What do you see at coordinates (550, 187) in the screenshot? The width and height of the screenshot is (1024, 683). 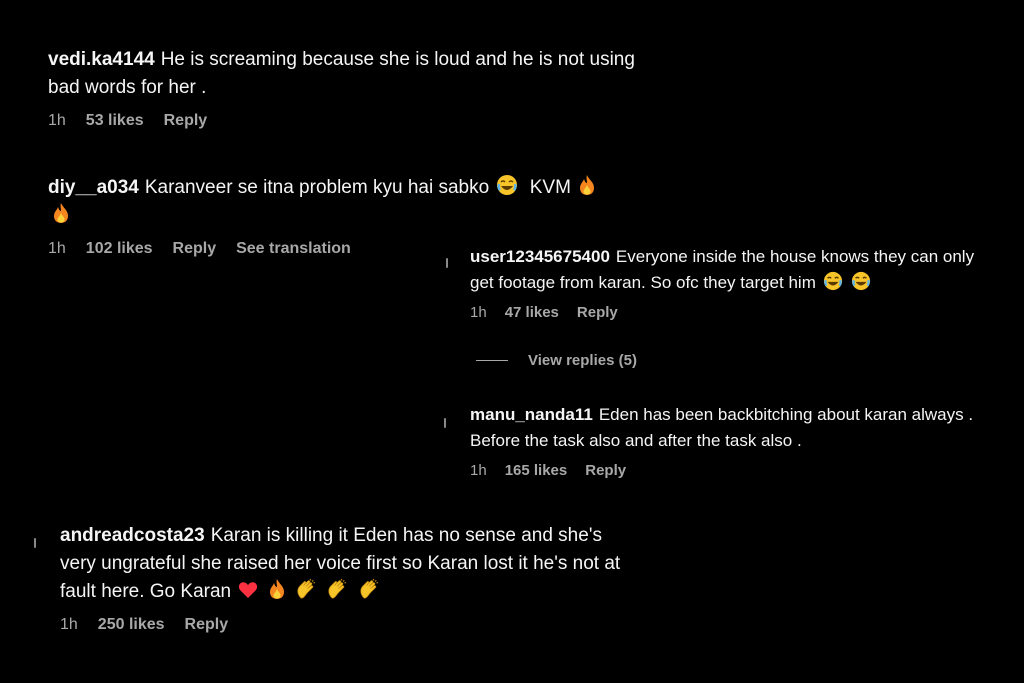 I see `comment-text-suffix: KVM` at bounding box center [550, 187].